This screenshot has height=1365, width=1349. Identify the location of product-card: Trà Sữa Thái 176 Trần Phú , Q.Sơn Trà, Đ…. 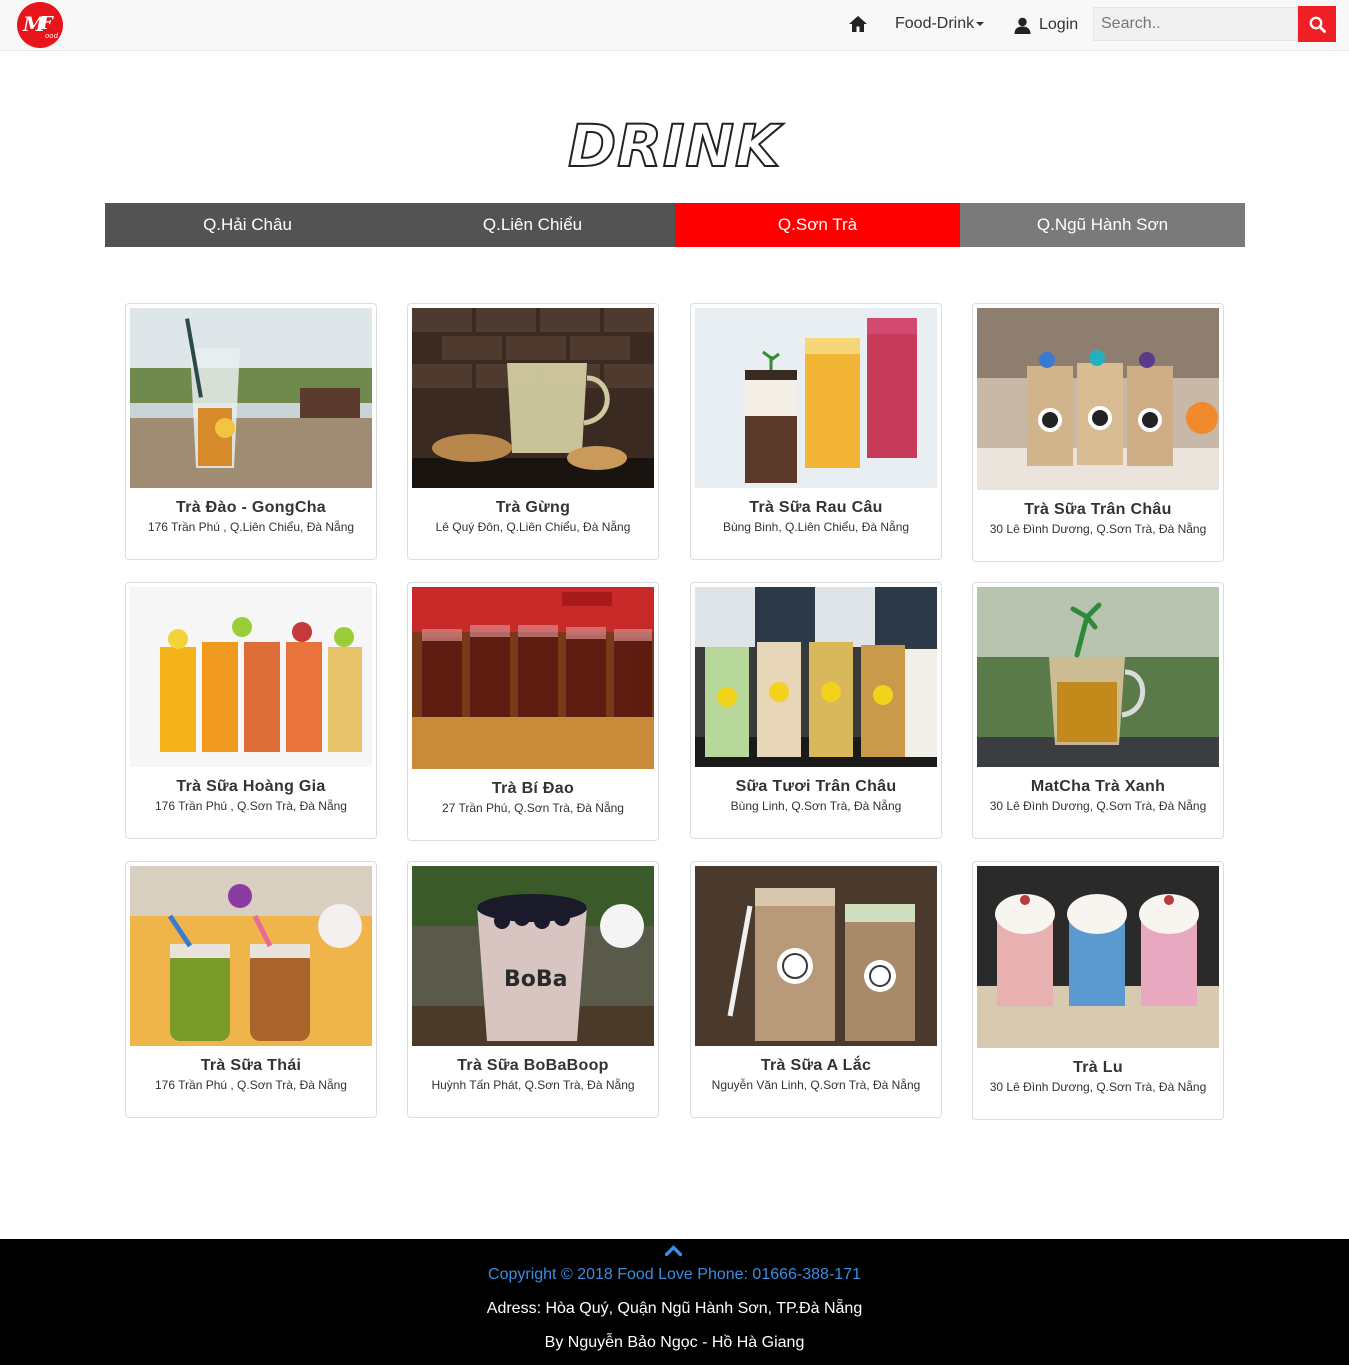
(251, 989).